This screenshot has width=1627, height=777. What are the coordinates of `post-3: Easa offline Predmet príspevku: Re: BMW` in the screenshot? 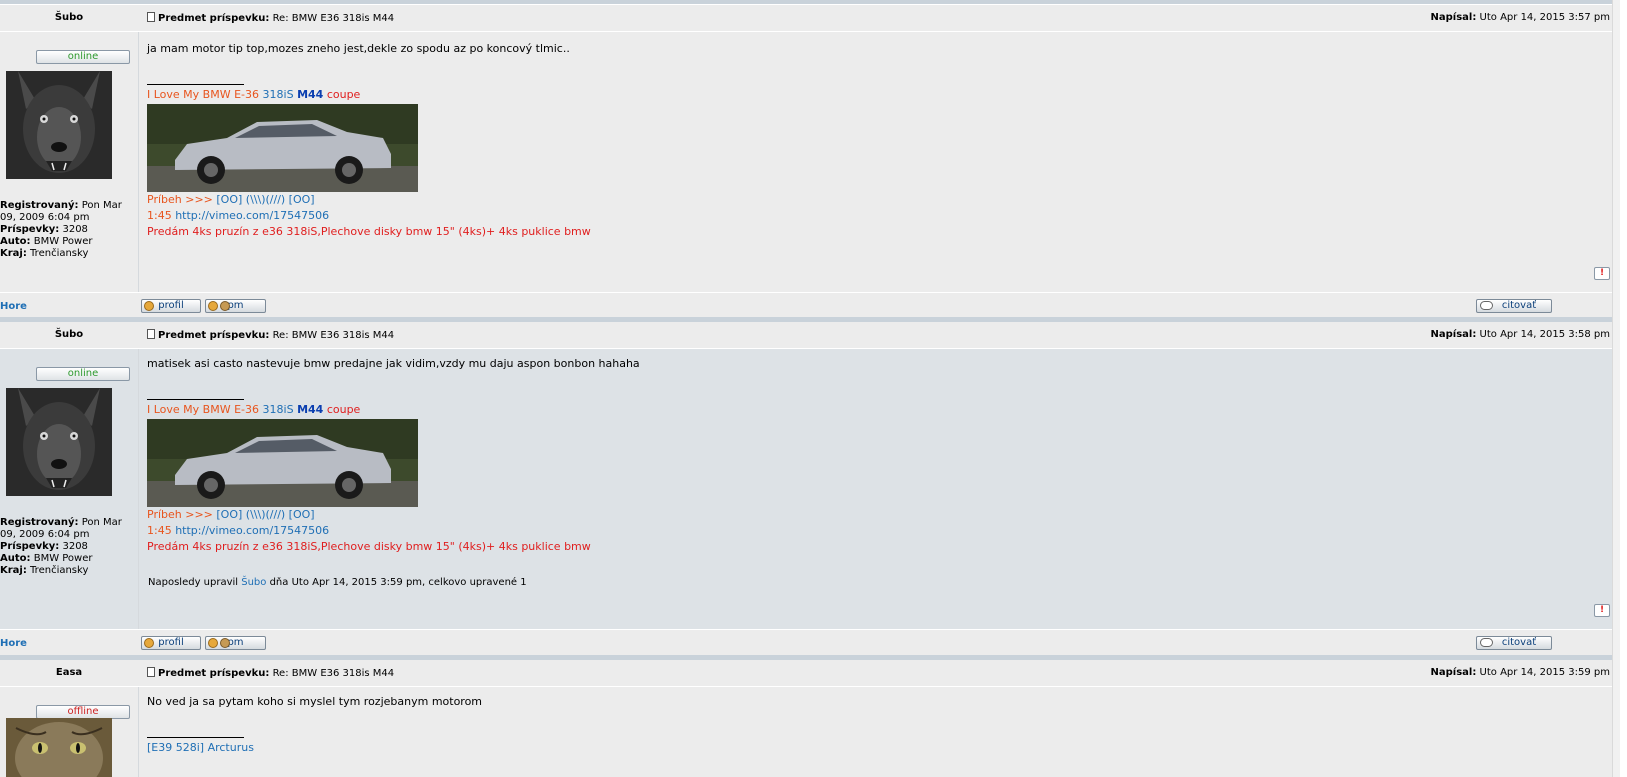 It's located at (810, 718).